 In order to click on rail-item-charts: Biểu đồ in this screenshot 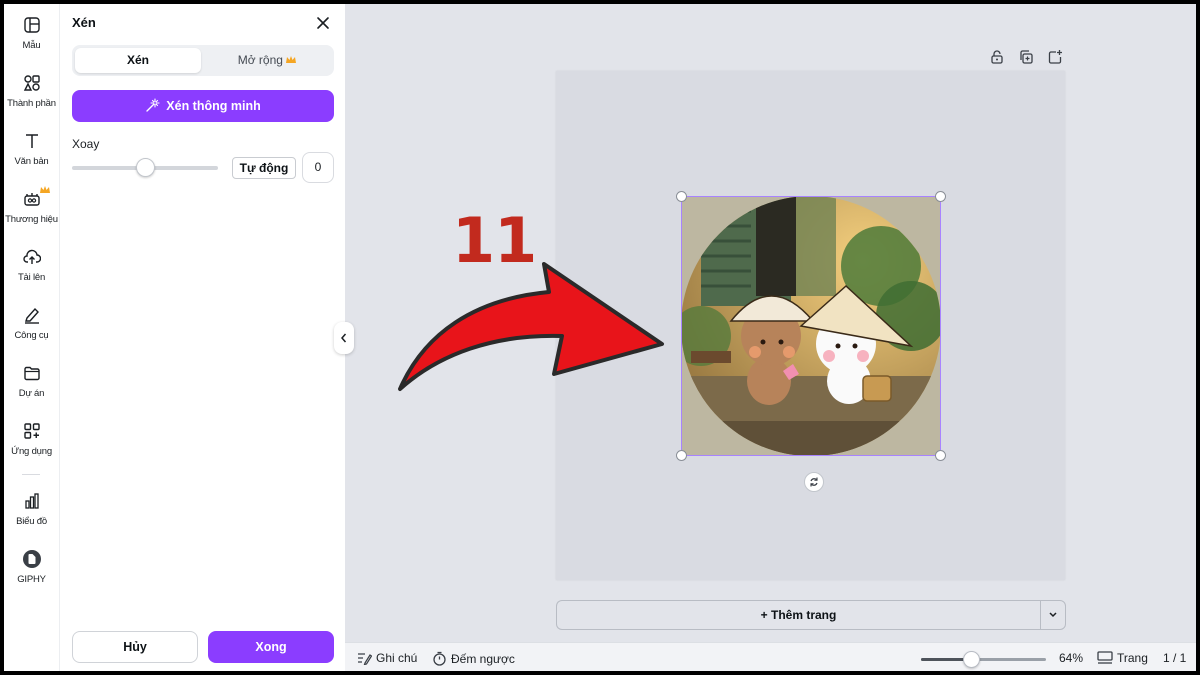, I will do `click(31, 519)`.